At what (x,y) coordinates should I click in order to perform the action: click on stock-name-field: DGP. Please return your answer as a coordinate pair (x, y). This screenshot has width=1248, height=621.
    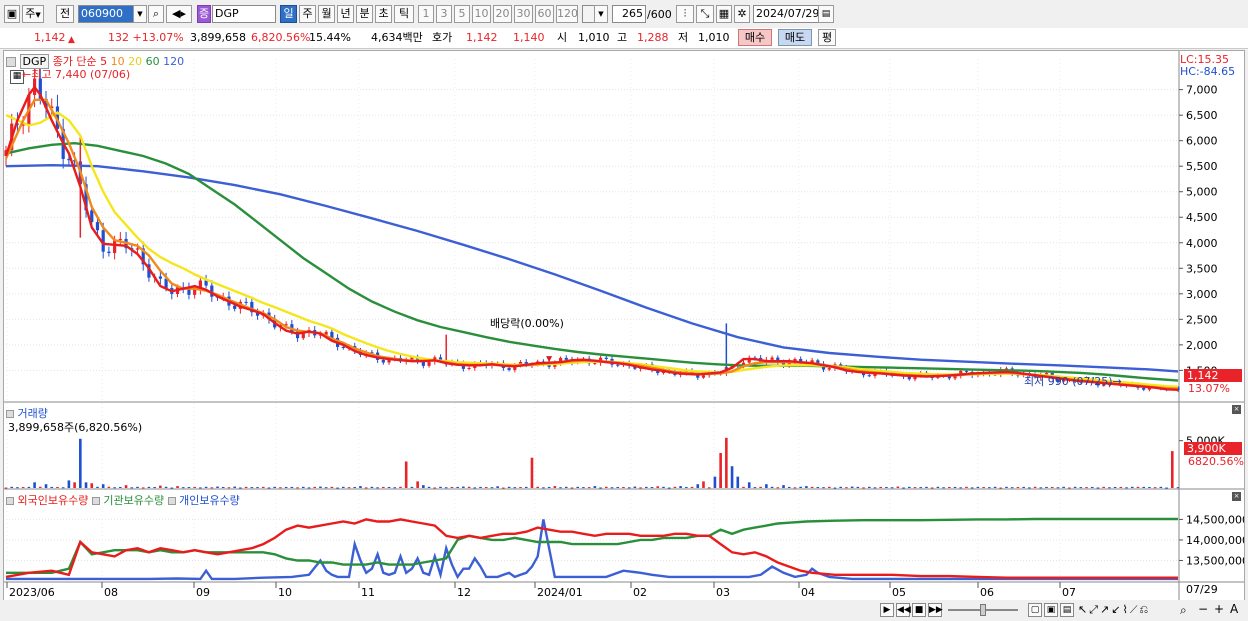
    Looking at the image, I should click on (244, 14).